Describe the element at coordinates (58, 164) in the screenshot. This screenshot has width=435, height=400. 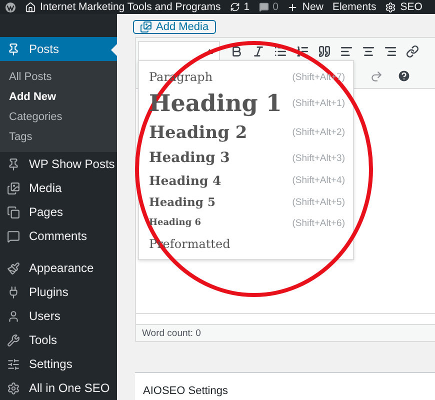
I see `sidebar-item: WP Show Posts` at that location.